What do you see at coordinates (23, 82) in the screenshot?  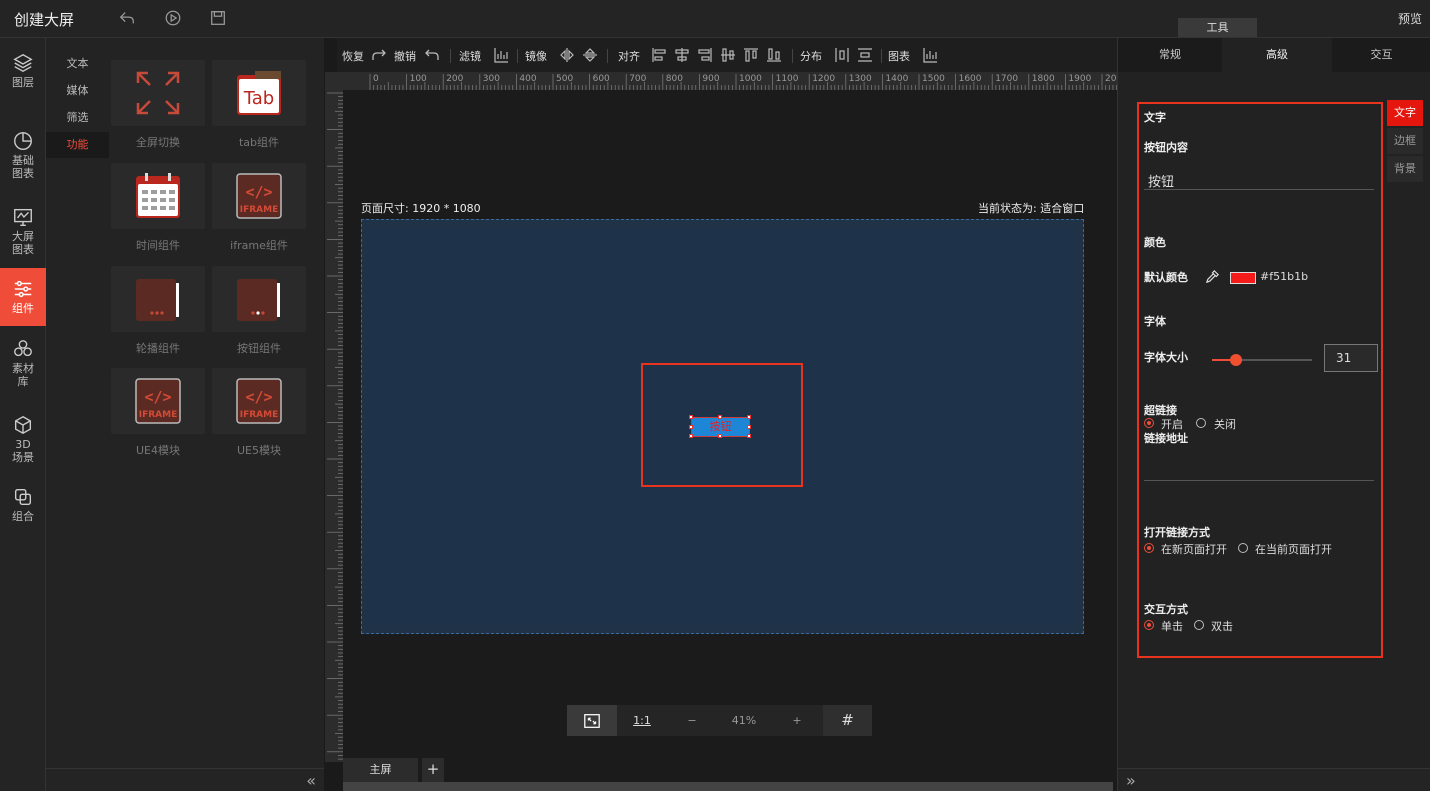 I see `rail-label-layers: 图层` at bounding box center [23, 82].